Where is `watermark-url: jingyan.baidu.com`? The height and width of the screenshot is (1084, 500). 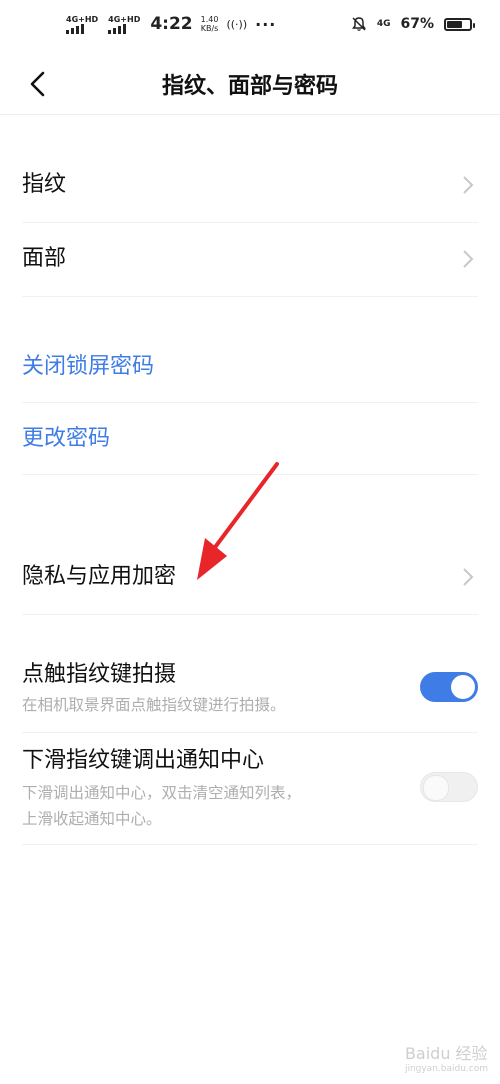 watermark-url: jingyan.baidu.com is located at coordinates (446, 1069).